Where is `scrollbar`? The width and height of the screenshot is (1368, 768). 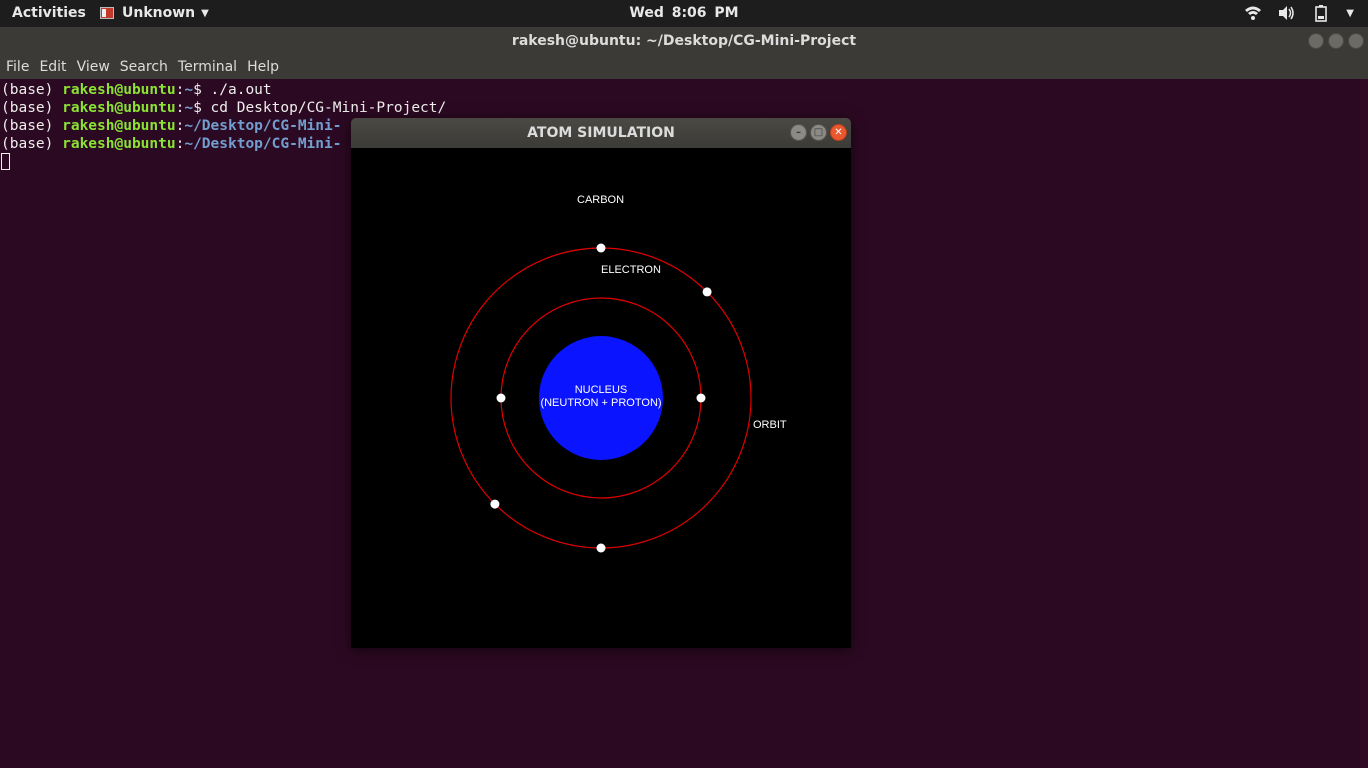
scrollbar is located at coordinates (1364, 423).